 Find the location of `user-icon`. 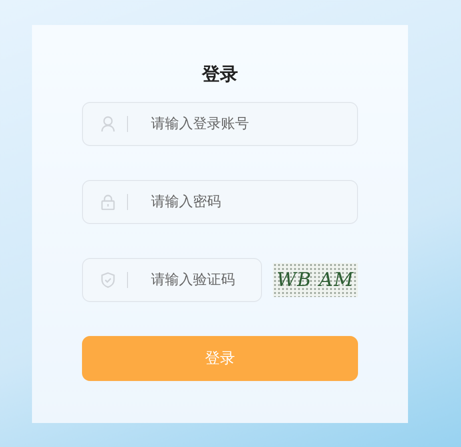

user-icon is located at coordinates (108, 124).